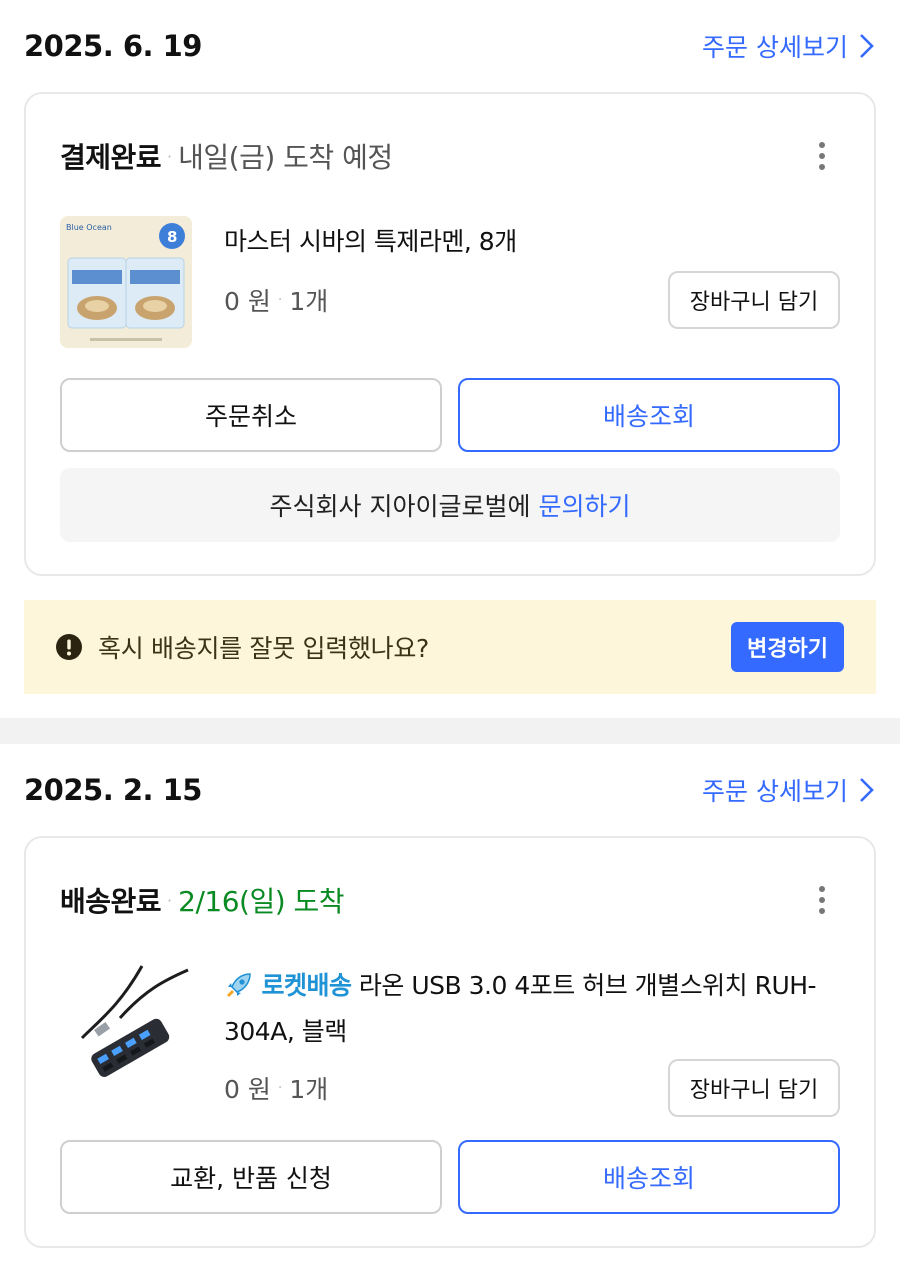  What do you see at coordinates (113, 46) in the screenshot?
I see `order-date: 2025. 6. 19` at bounding box center [113, 46].